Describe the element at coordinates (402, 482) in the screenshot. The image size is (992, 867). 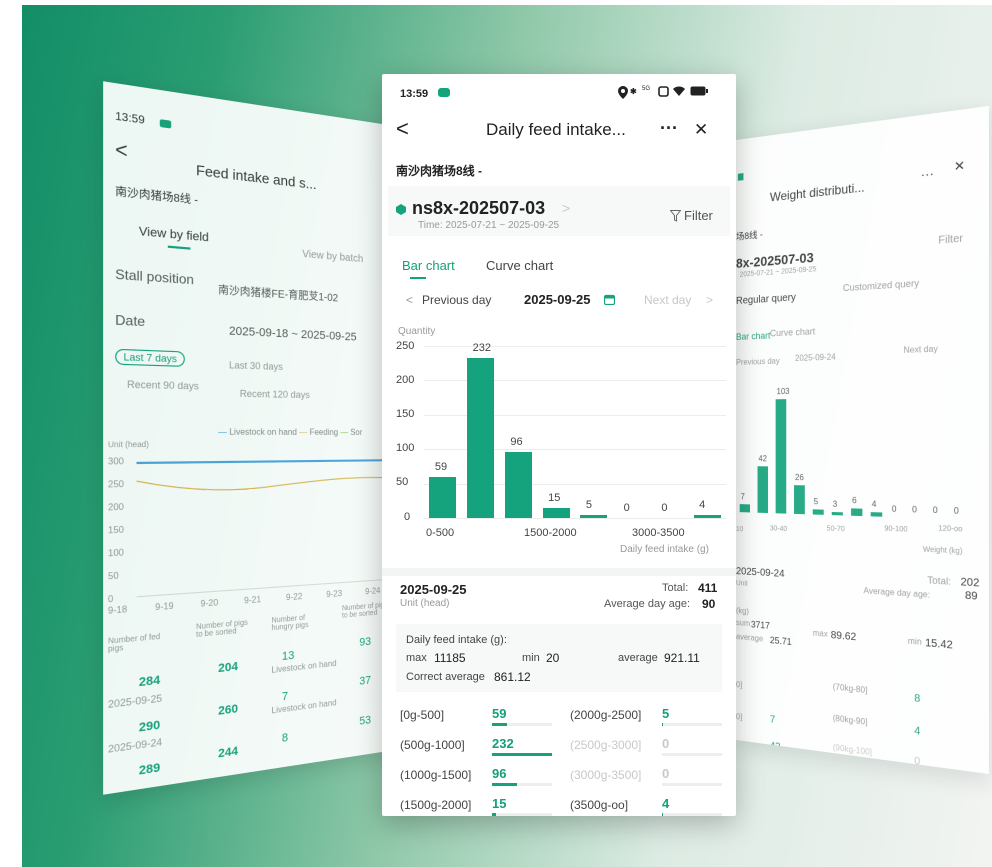
I see `ytick-50: 50` at that location.